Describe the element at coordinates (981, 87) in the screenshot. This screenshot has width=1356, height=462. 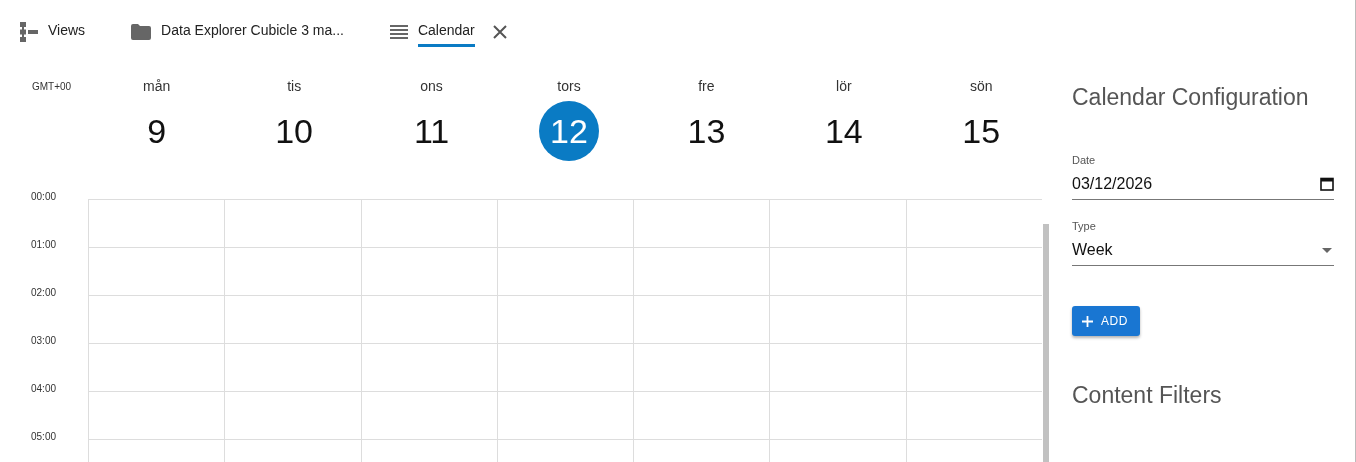
I see `weekday-label: sön` at that location.